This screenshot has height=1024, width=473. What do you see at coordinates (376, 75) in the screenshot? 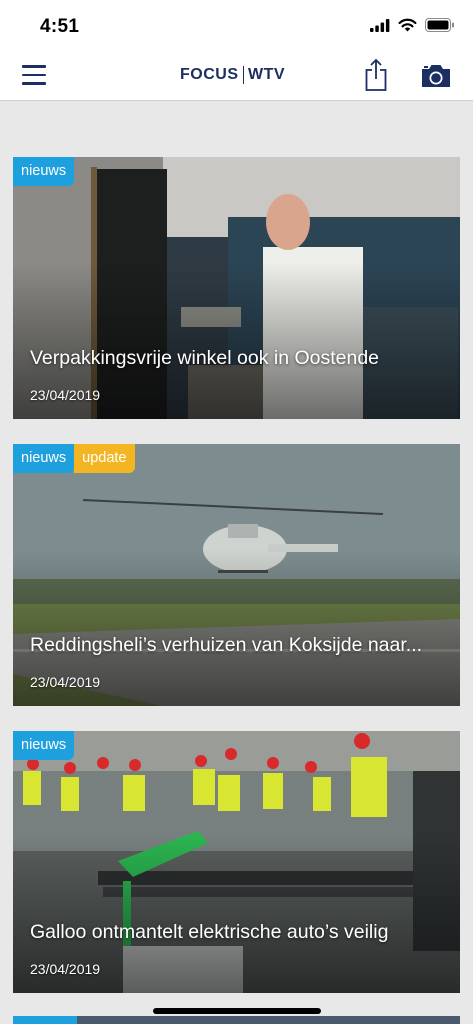
I see `share-icon` at bounding box center [376, 75].